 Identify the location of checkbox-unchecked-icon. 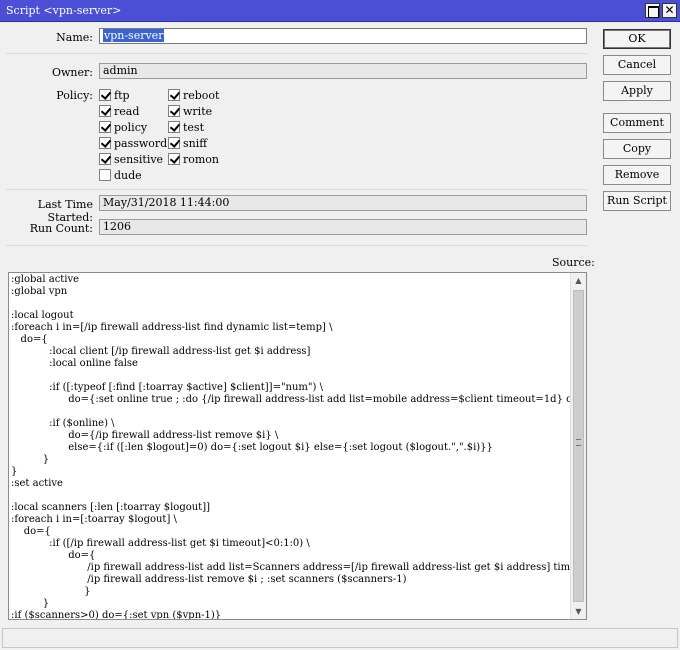
(105, 175).